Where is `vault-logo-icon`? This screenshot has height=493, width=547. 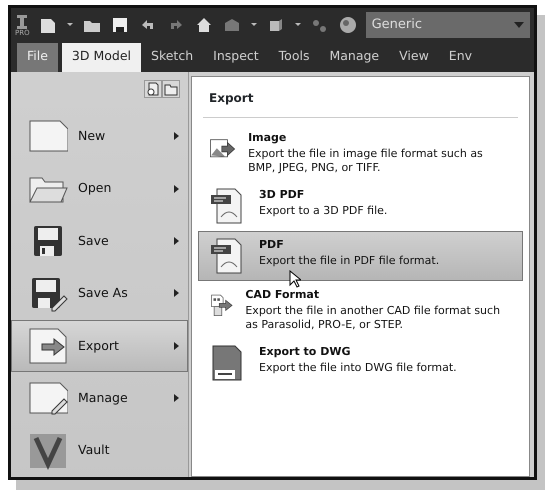
vault-logo-icon is located at coordinates (48, 451).